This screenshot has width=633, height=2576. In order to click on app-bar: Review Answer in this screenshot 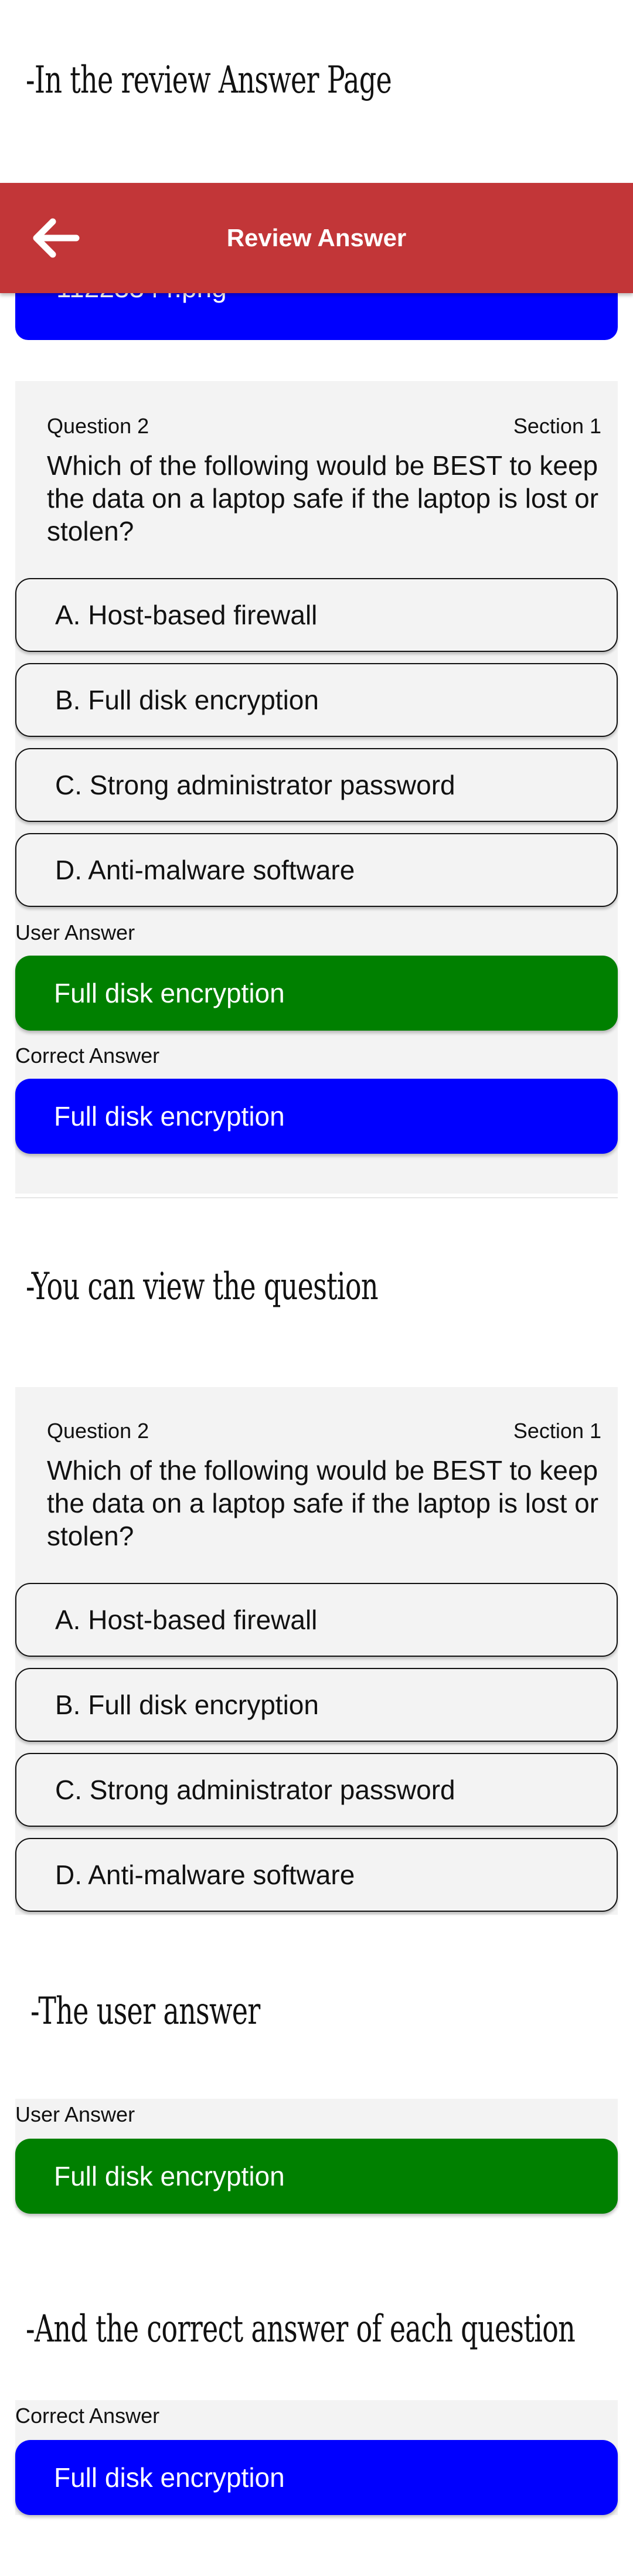, I will do `click(316, 238)`.